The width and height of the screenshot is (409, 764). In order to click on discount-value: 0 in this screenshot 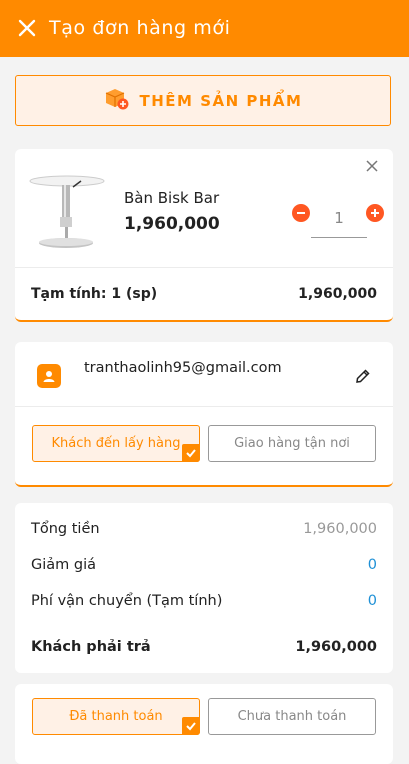, I will do `click(372, 565)`.